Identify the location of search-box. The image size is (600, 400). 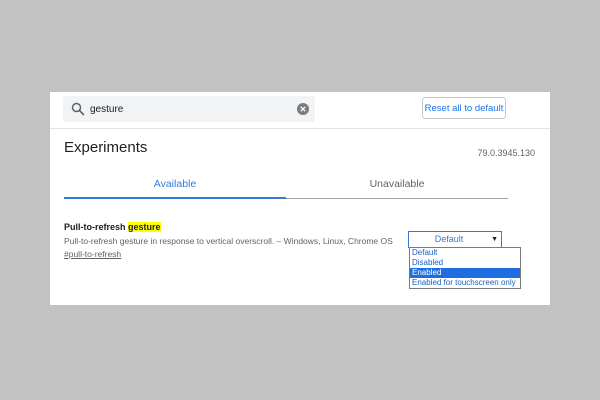
(189, 109).